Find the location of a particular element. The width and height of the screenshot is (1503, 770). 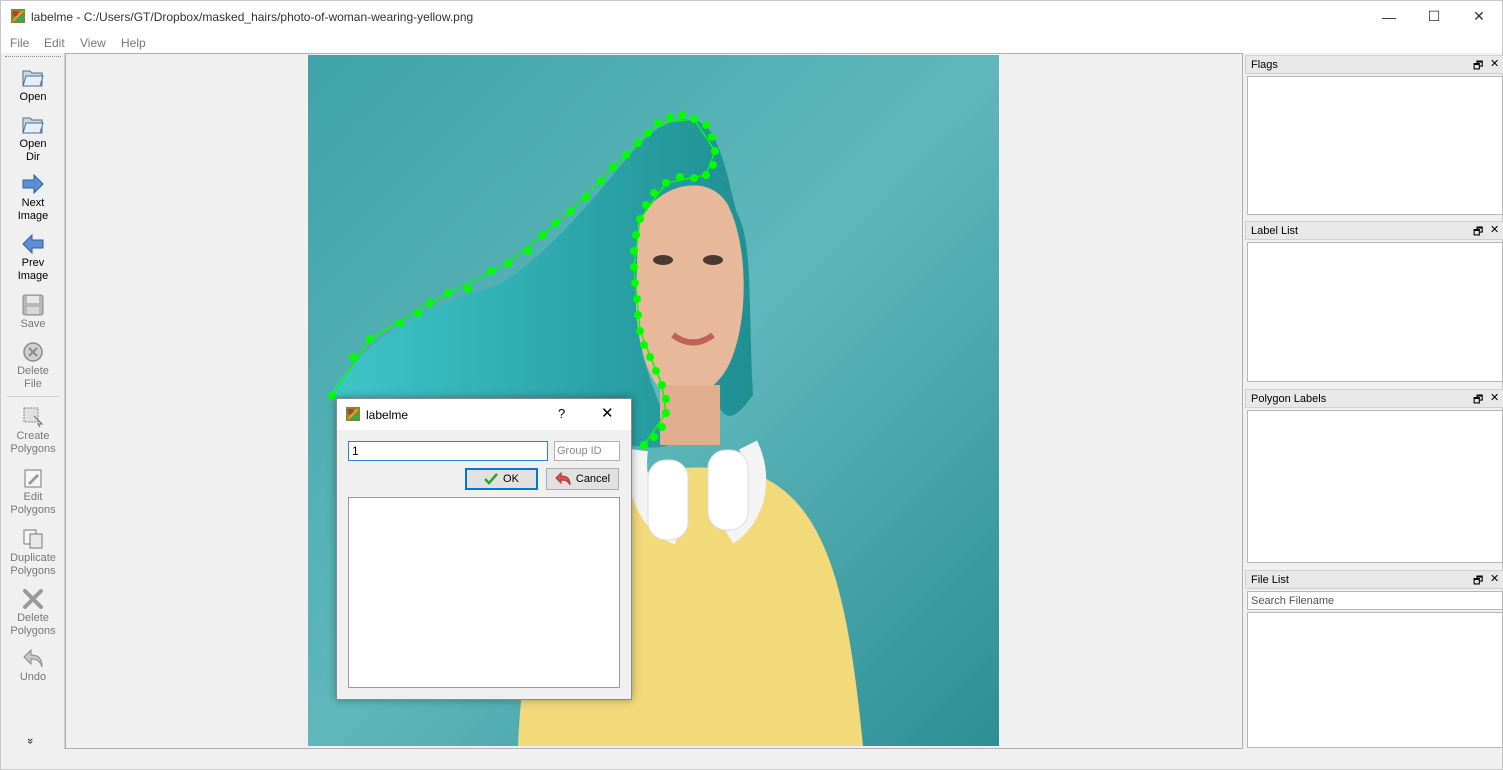

menu-view: View is located at coordinates (93, 43).